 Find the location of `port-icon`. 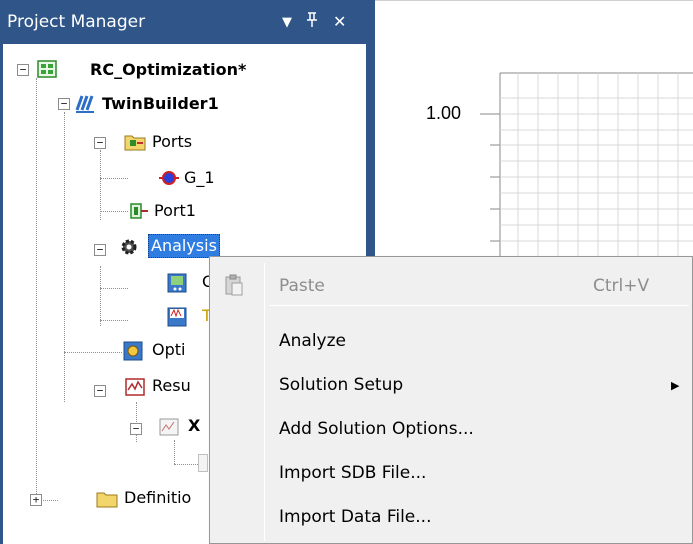

port-icon is located at coordinates (139, 211).